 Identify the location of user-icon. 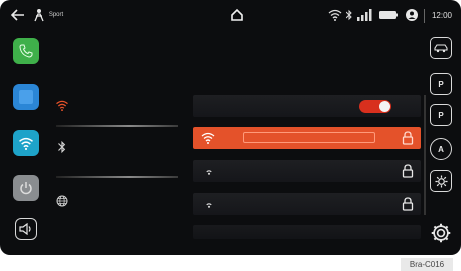
(412, 15).